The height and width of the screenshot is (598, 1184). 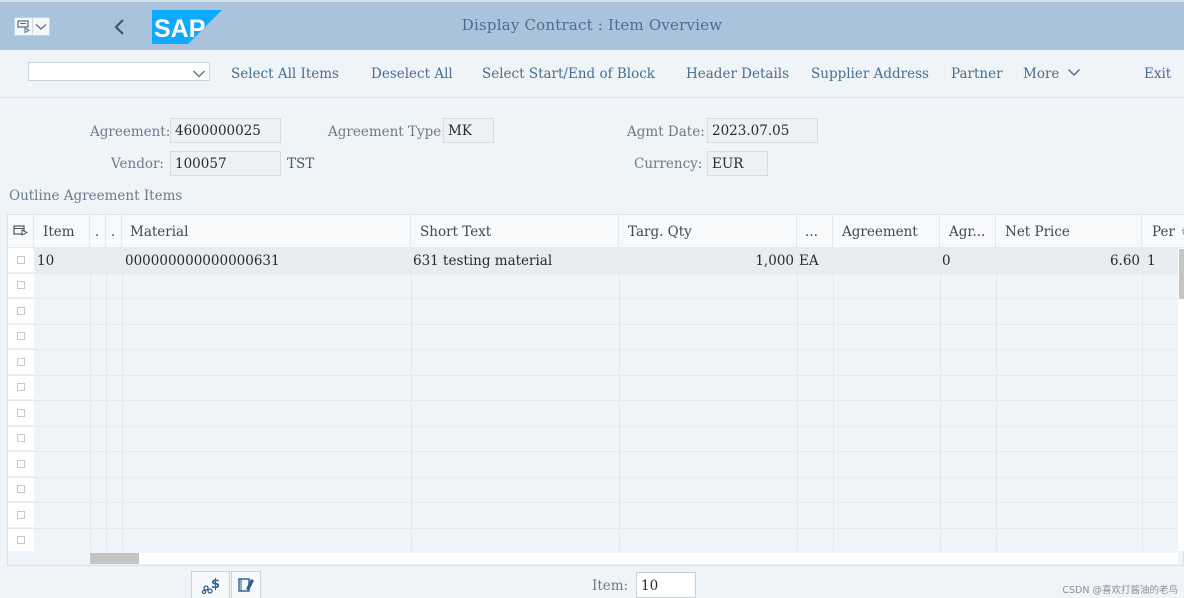 What do you see at coordinates (762, 130) in the screenshot?
I see `agmt-date-field: 2023.07.05` at bounding box center [762, 130].